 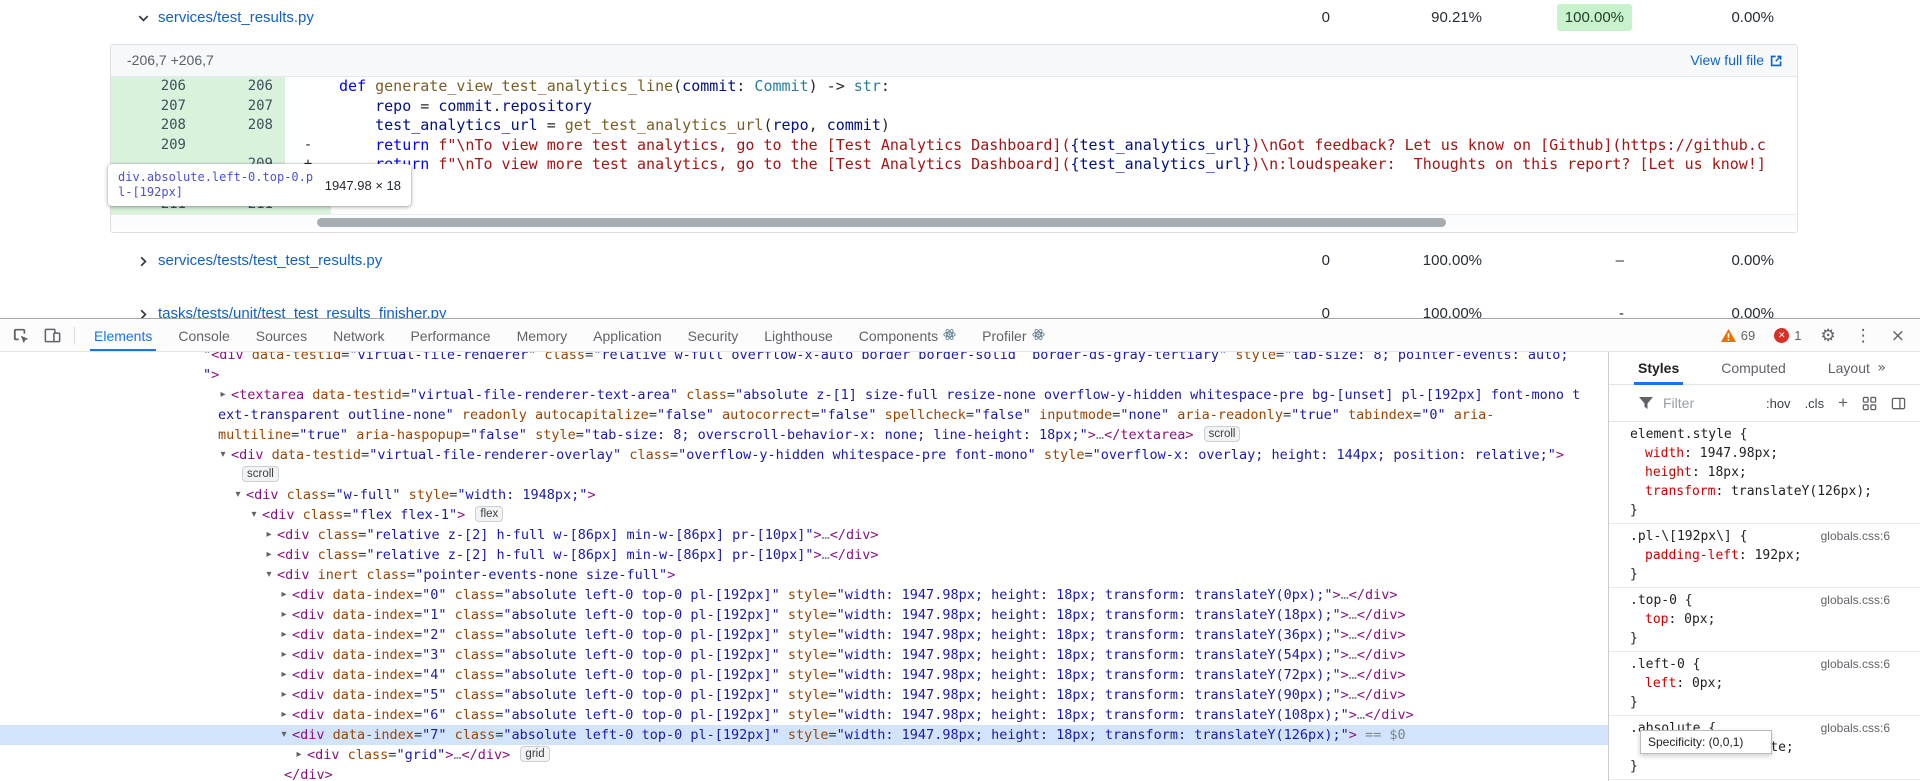 I want to click on close-devtools-icon: ×, so click(x=1898, y=336).